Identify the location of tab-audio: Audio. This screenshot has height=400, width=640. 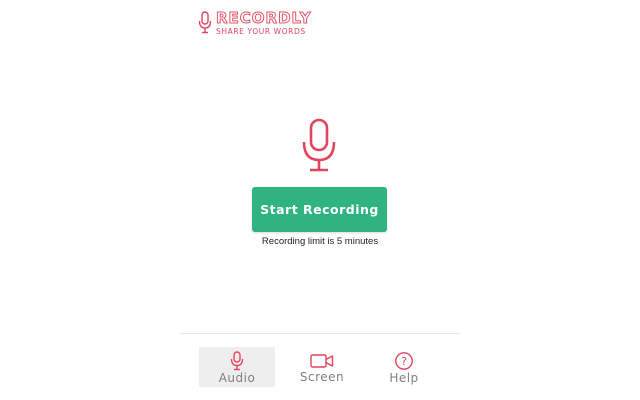
(237, 367).